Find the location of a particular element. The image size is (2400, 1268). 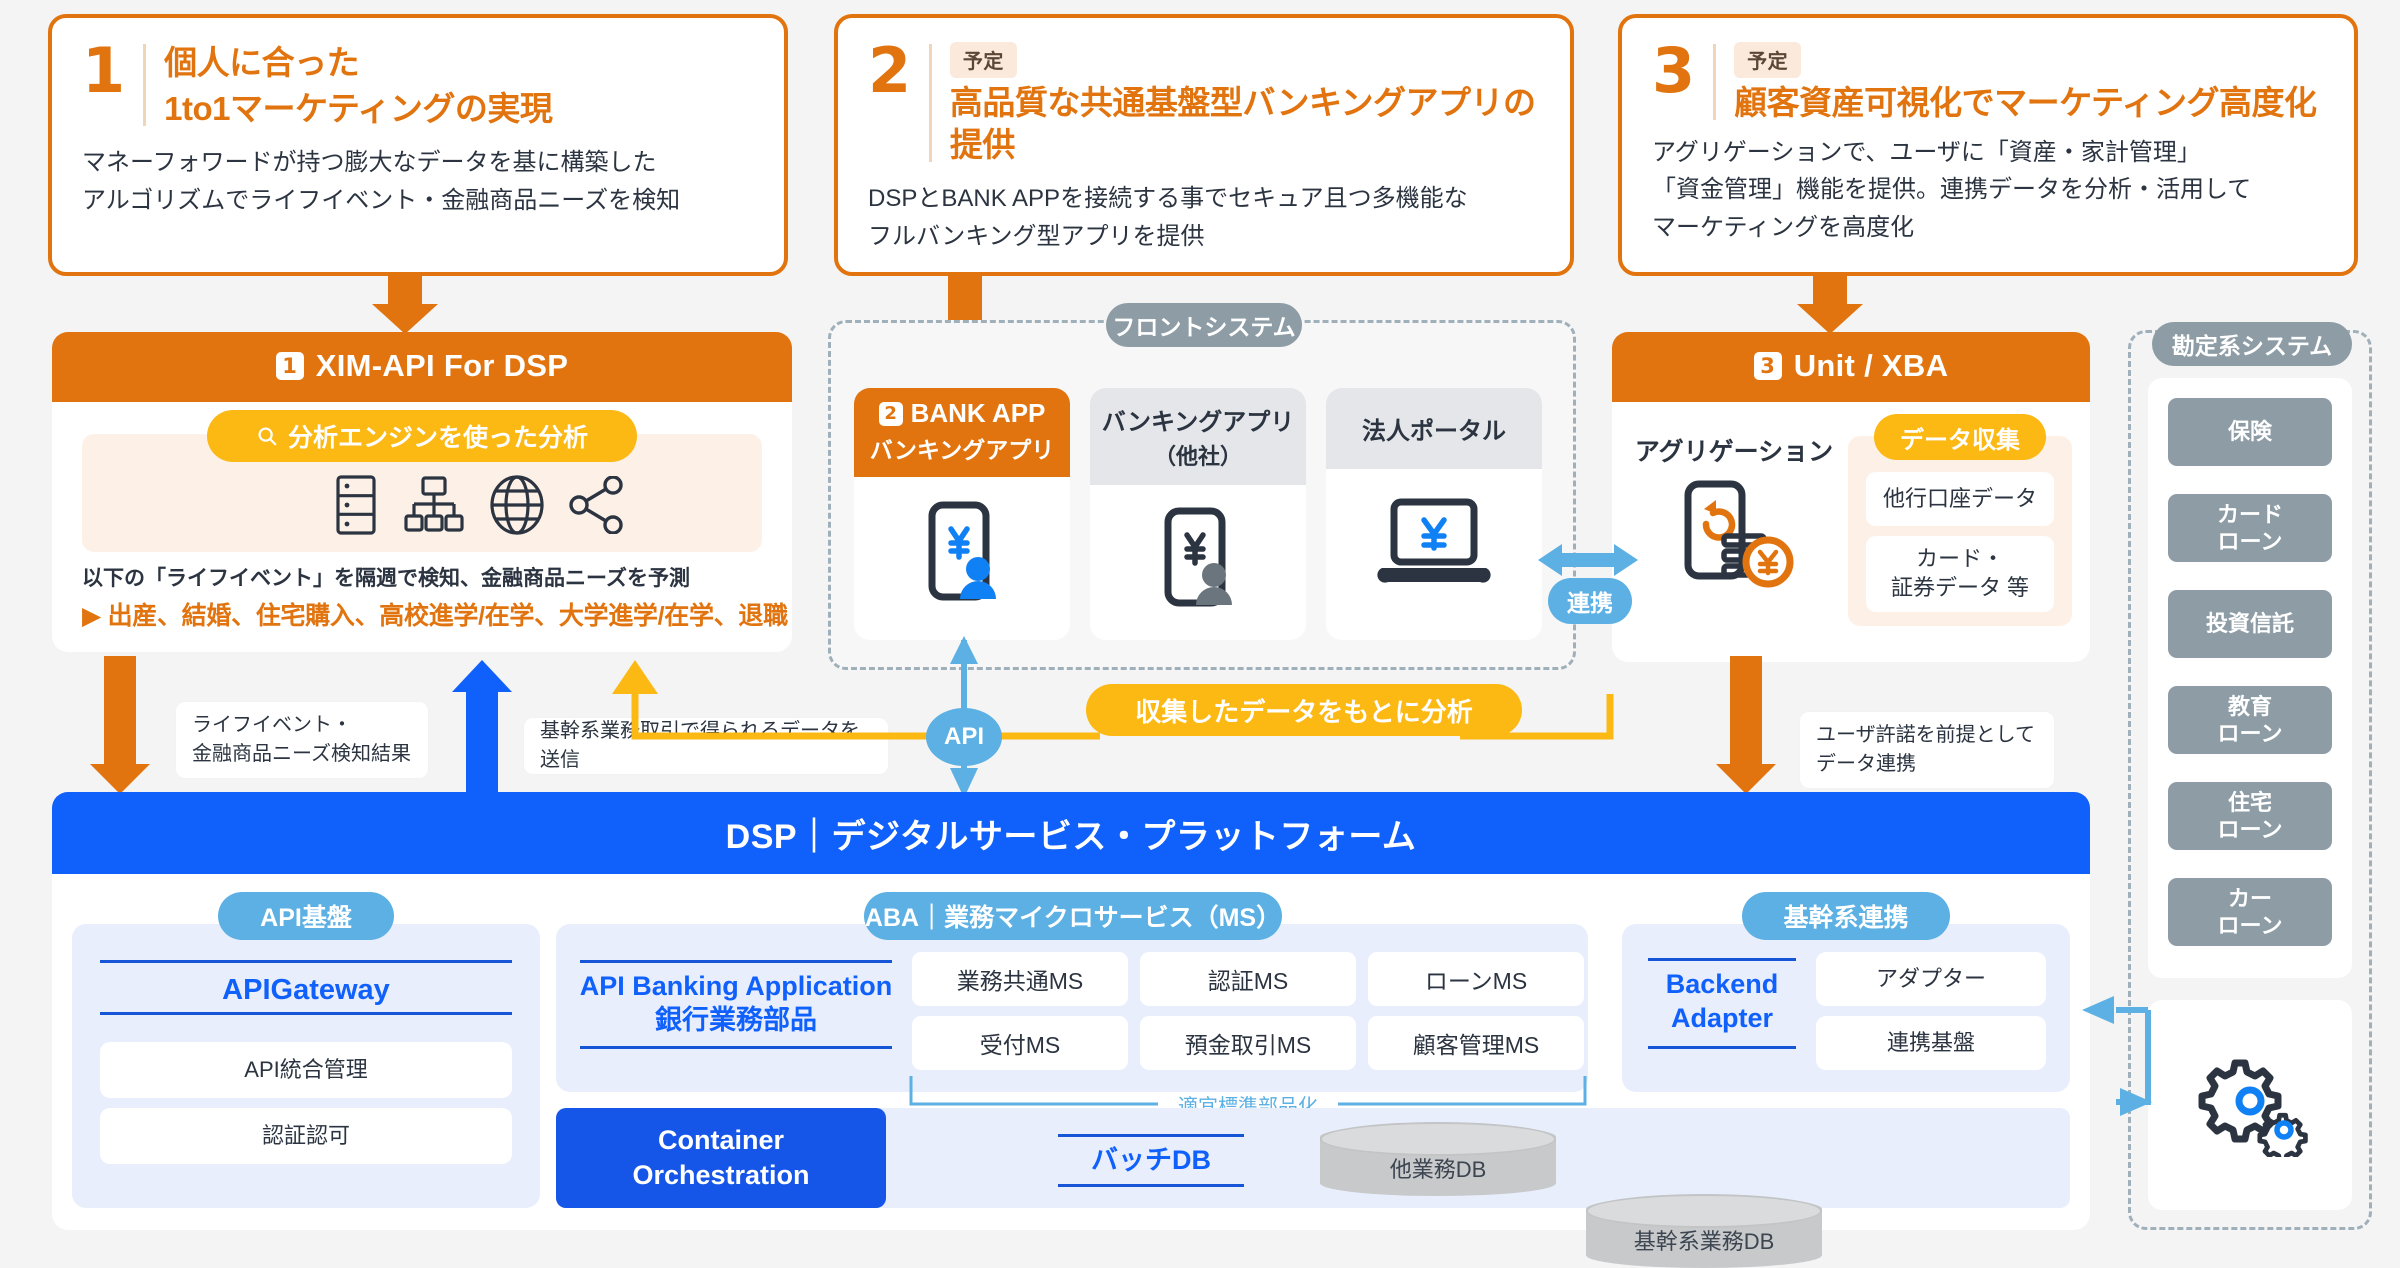

aba-rule-bottom is located at coordinates (736, 1047).